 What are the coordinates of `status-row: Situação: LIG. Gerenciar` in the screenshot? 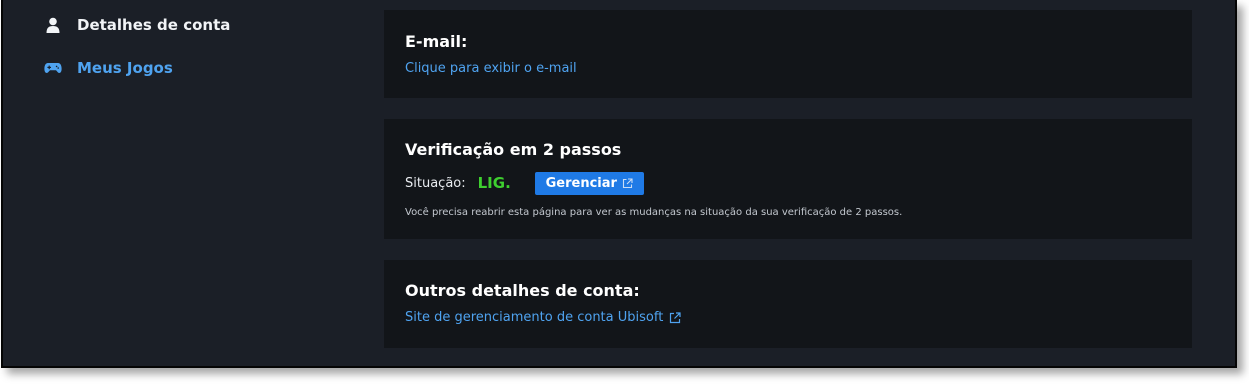 It's located at (524, 183).